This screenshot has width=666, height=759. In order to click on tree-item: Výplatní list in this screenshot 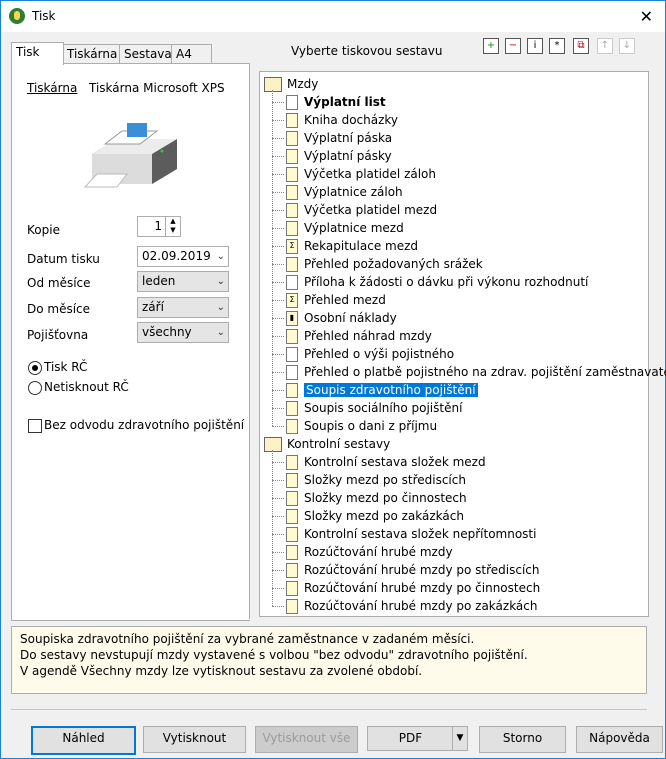, I will do `click(329, 102)`.